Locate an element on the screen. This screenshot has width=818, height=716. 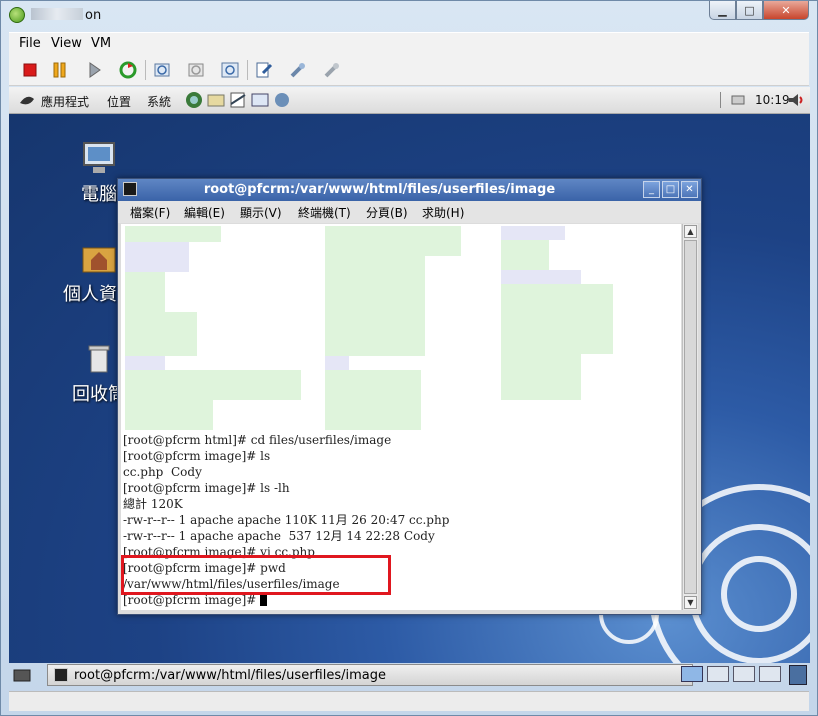
maximize-button: □ is located at coordinates (749, 10).